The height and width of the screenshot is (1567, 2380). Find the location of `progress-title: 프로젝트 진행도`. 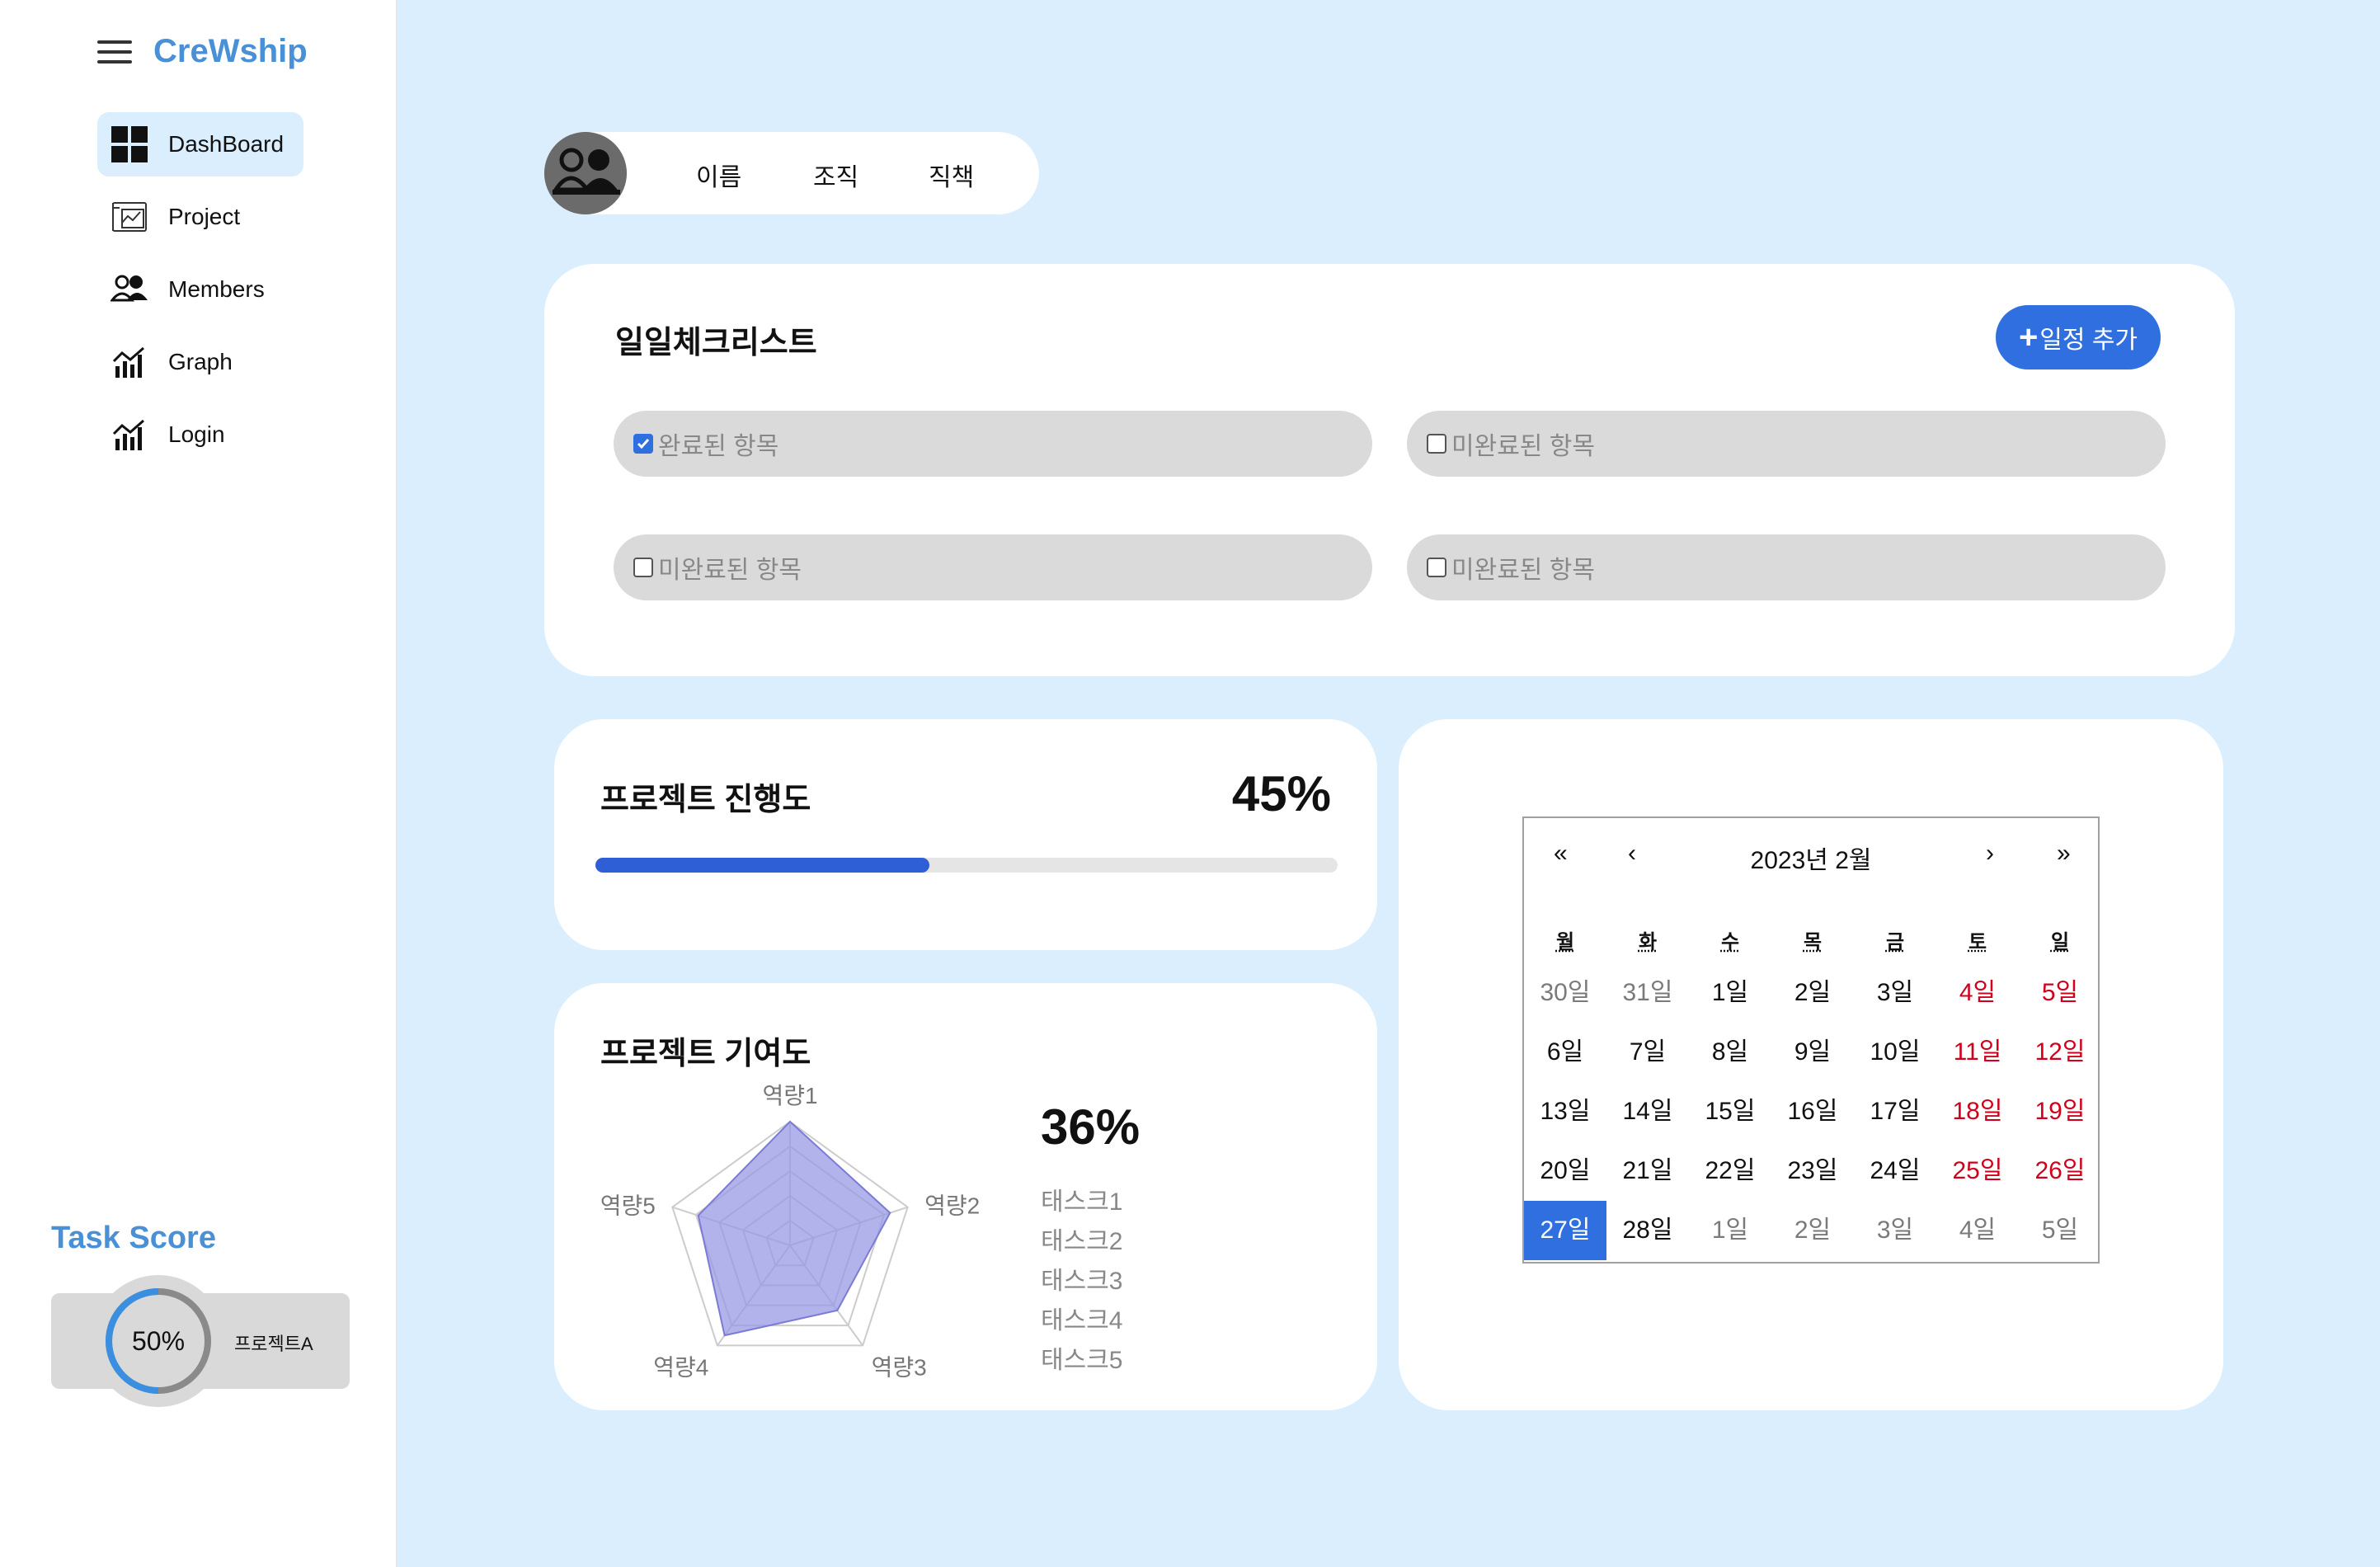

progress-title: 프로젝트 진행도 is located at coordinates (705, 800).